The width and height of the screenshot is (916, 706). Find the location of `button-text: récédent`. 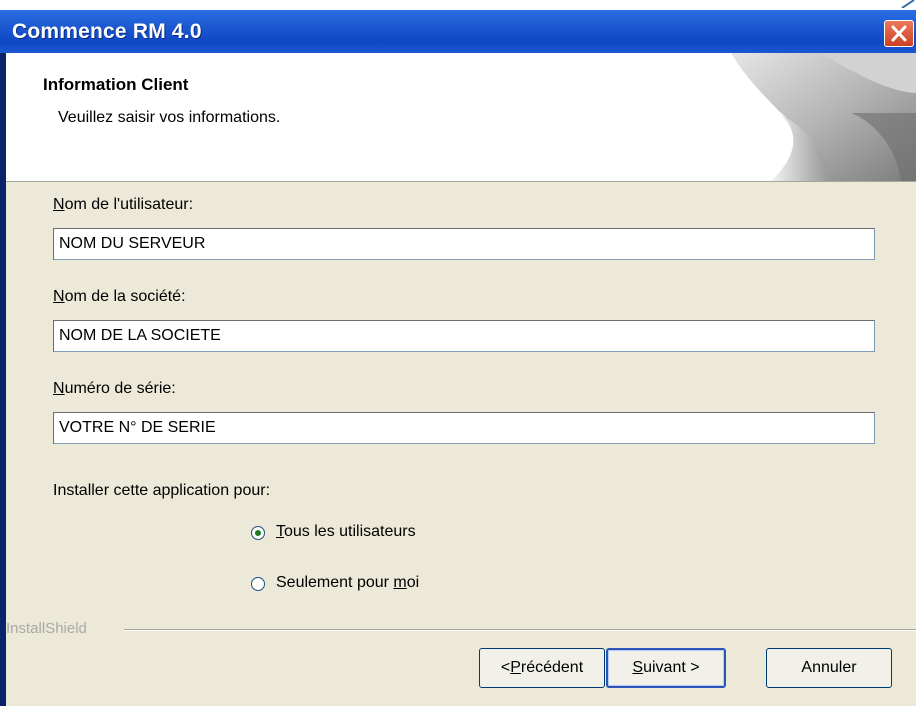

button-text: récédent is located at coordinates (552, 667).